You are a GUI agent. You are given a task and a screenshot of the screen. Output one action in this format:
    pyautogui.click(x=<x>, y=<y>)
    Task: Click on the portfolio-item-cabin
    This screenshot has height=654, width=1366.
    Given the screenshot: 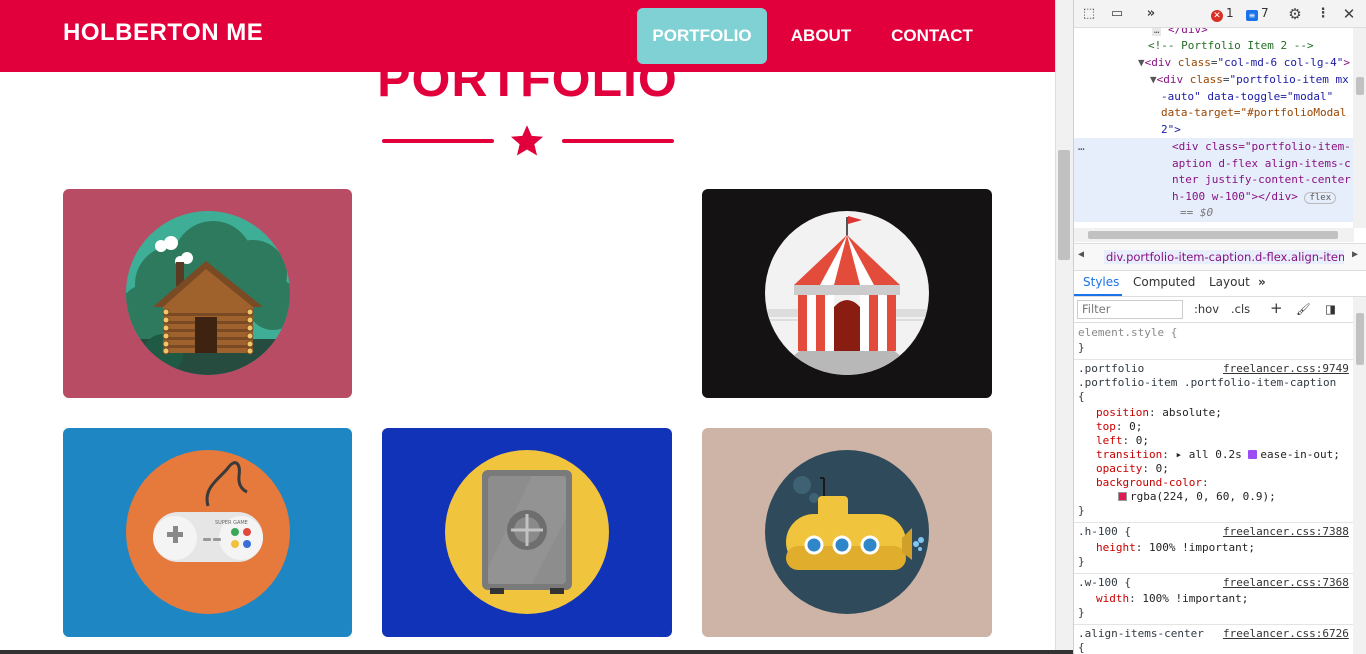 What is the action you would take?
    pyautogui.click(x=207, y=293)
    